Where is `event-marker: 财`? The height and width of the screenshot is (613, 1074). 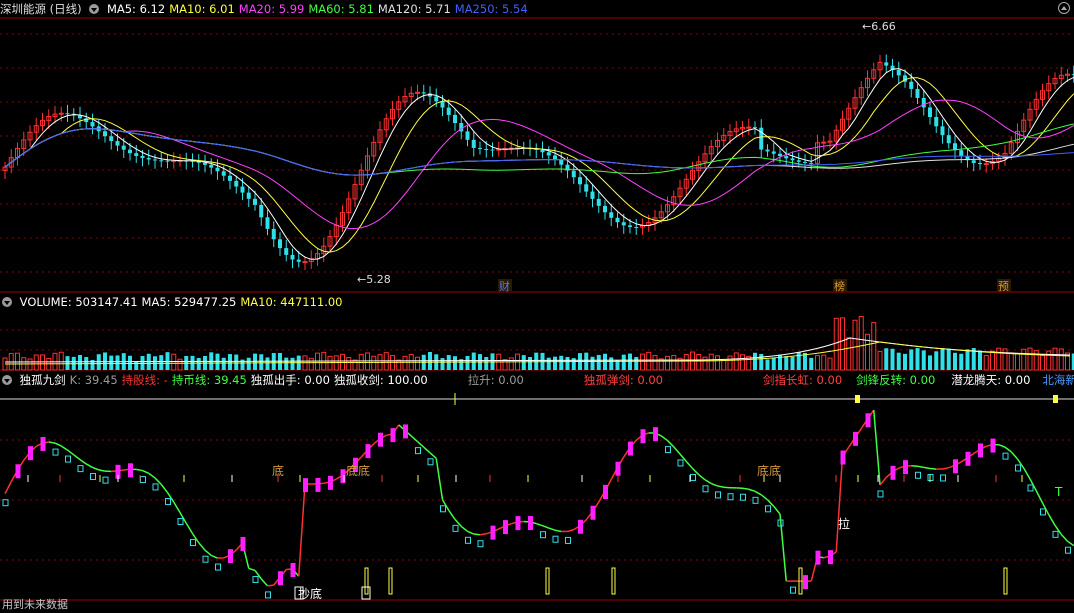
event-marker: 财 is located at coordinates (504, 286).